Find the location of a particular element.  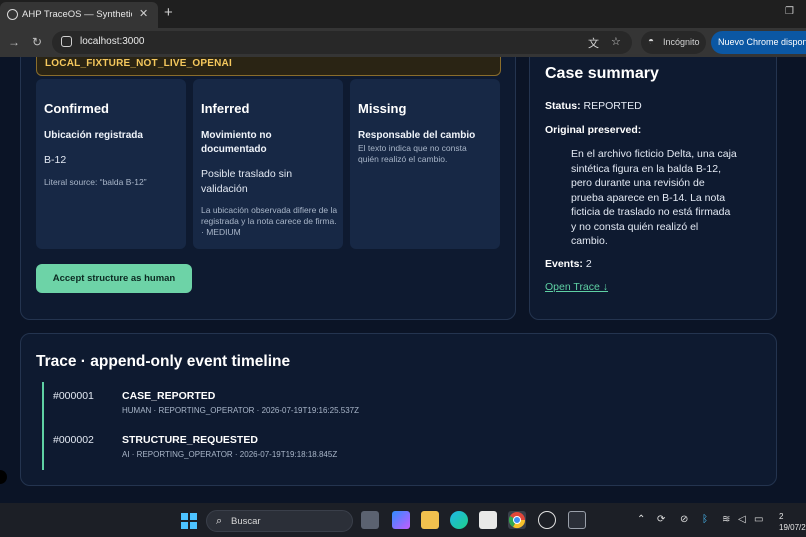

incognito-label: Incógnito is located at coordinates (681, 42).